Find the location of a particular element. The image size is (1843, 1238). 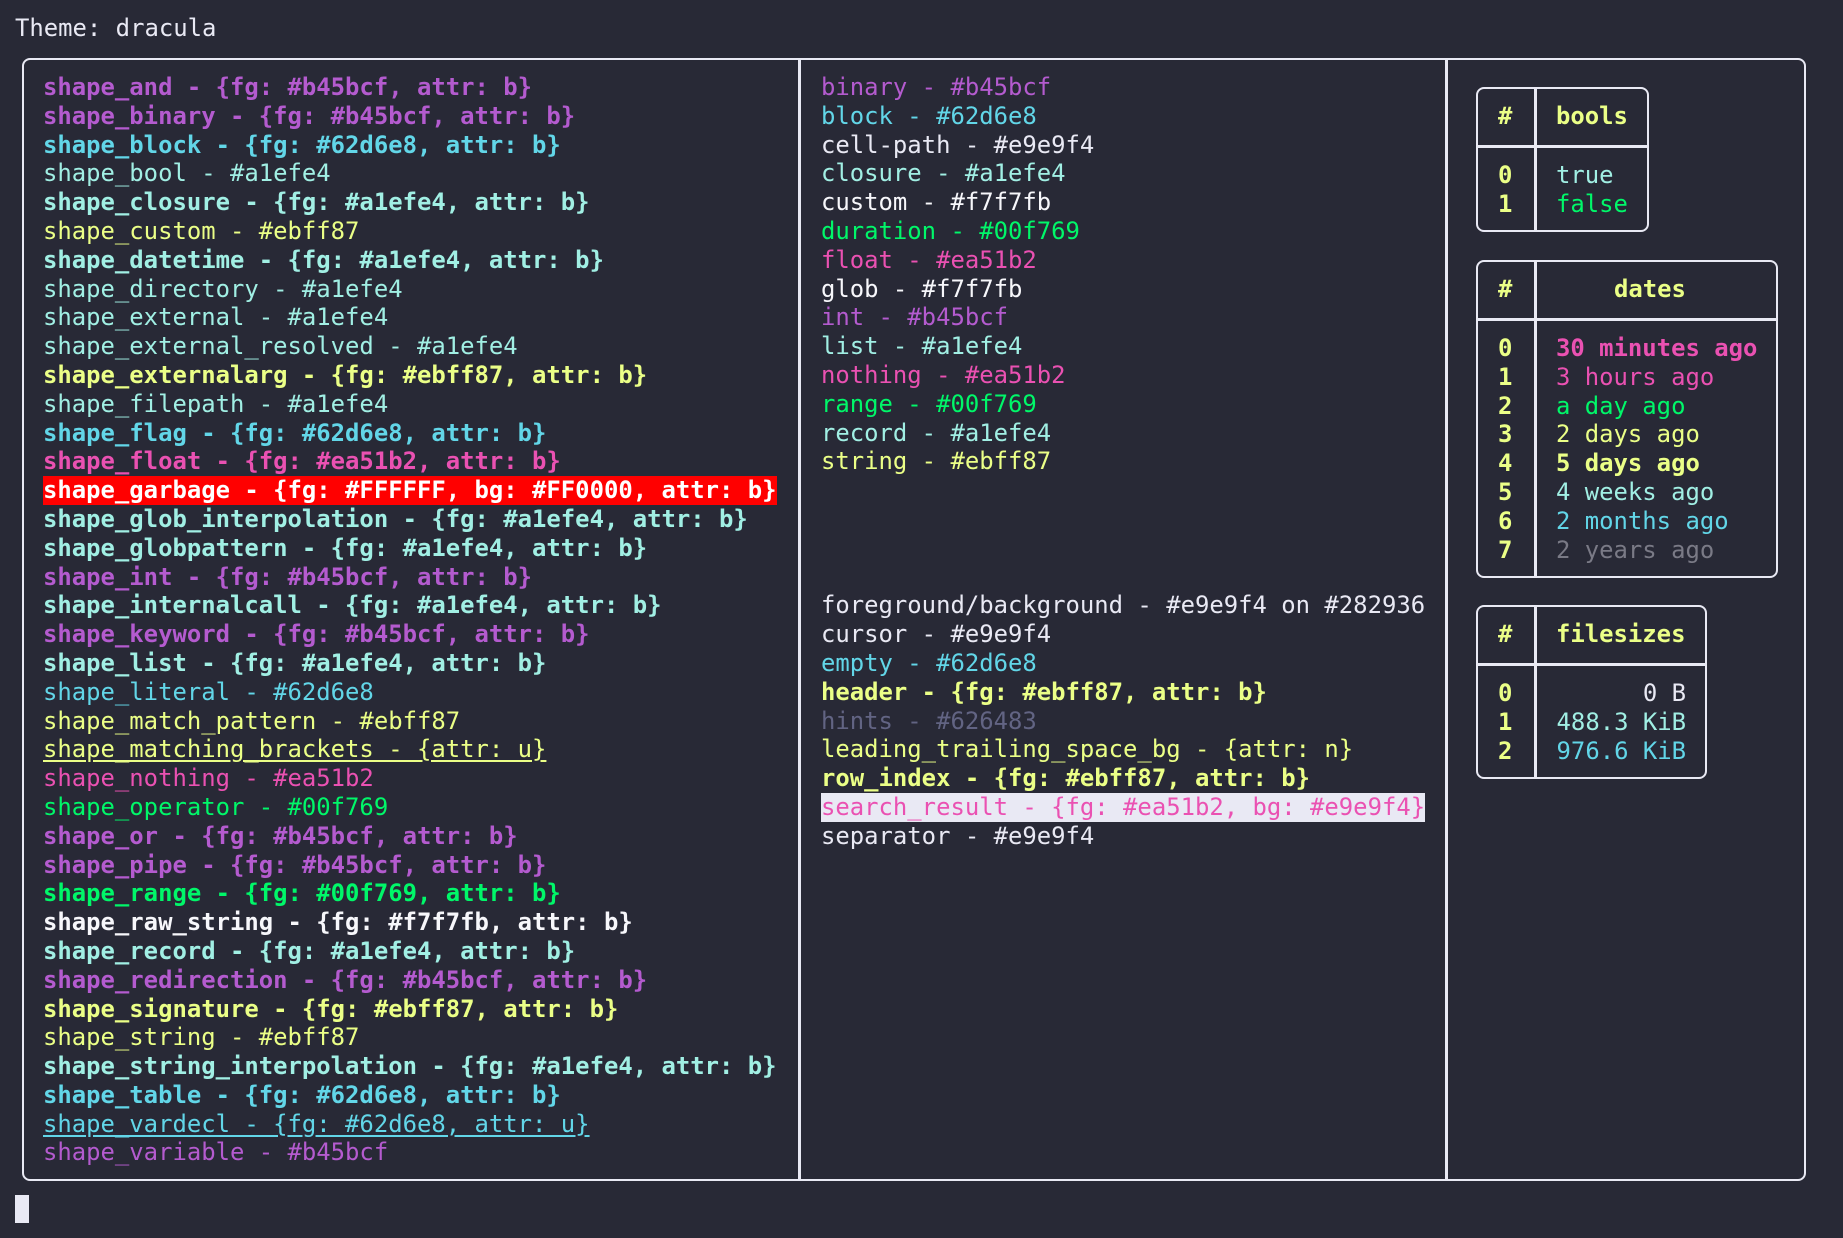

row-index: 6 is located at coordinates (1505, 520).